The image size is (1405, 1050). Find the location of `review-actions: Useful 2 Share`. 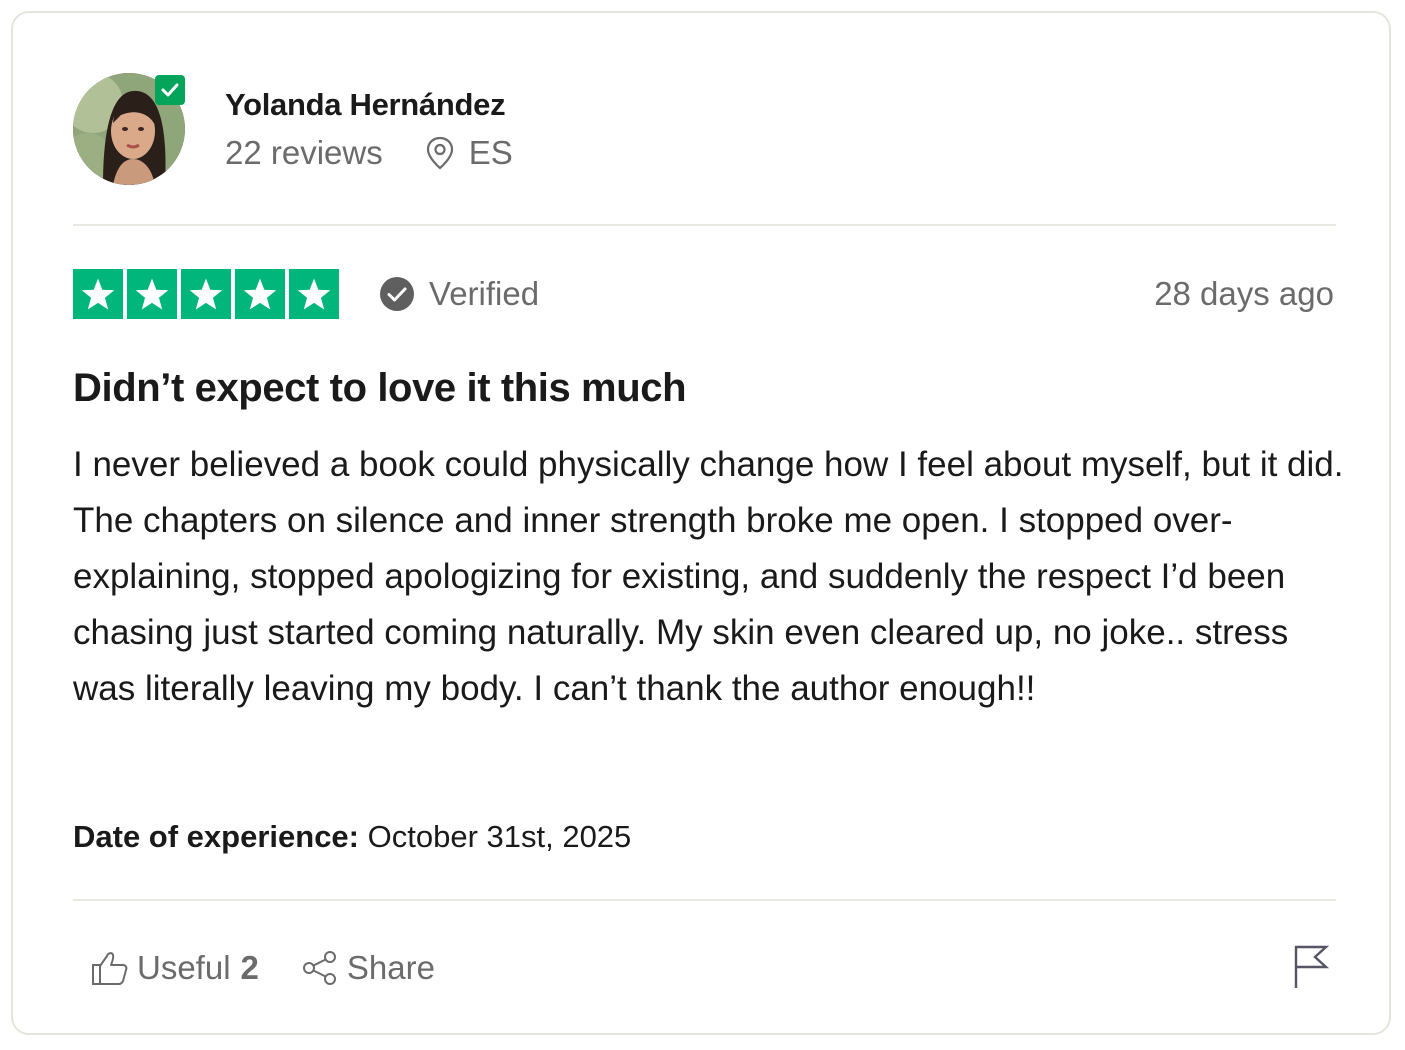

review-actions: Useful 2 Share is located at coordinates (263, 968).